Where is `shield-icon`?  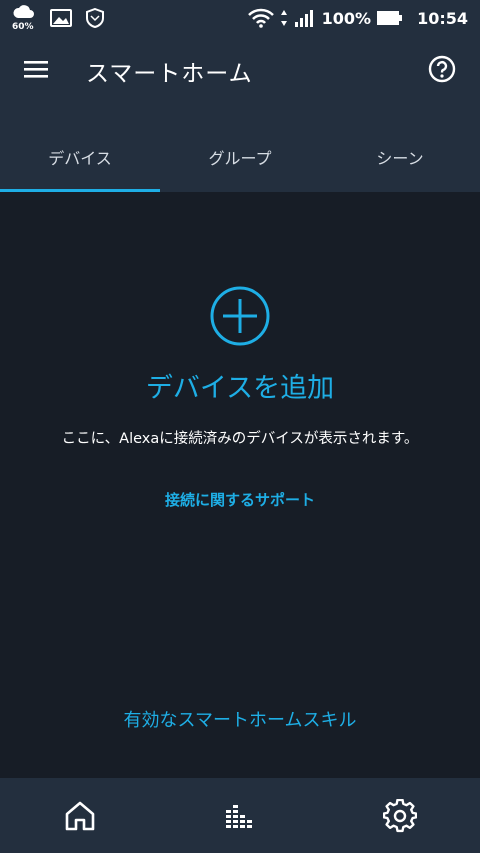 shield-icon is located at coordinates (95, 18).